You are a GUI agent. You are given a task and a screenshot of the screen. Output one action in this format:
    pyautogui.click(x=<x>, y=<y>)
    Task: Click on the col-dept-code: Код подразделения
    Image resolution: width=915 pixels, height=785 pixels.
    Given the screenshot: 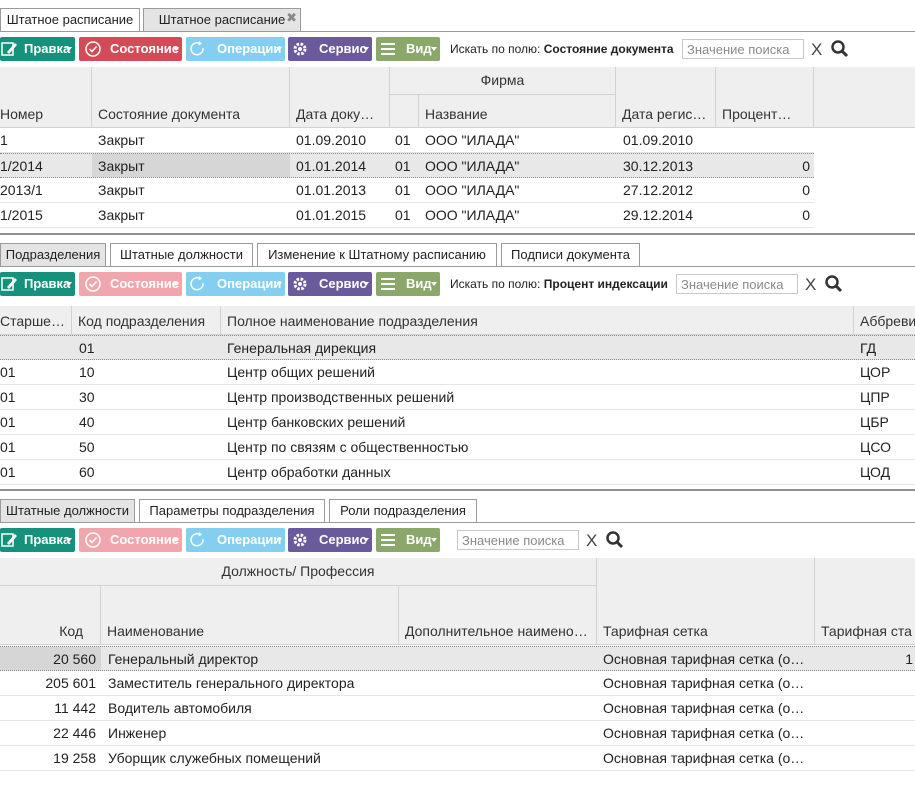 What is the action you would take?
    pyautogui.click(x=146, y=320)
    